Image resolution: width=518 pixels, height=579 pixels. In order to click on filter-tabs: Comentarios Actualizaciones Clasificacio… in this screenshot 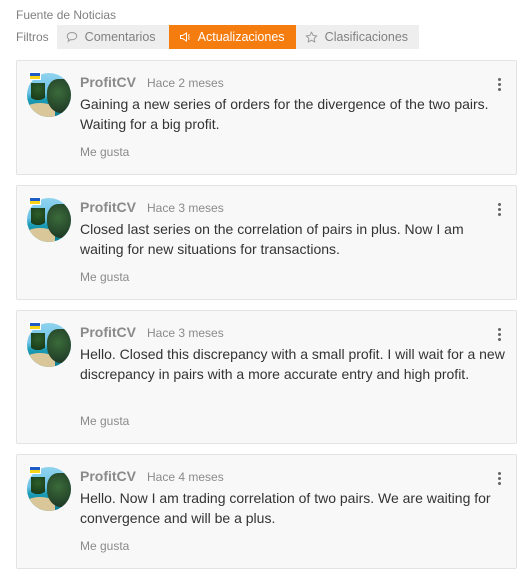, I will do `click(237, 37)`.